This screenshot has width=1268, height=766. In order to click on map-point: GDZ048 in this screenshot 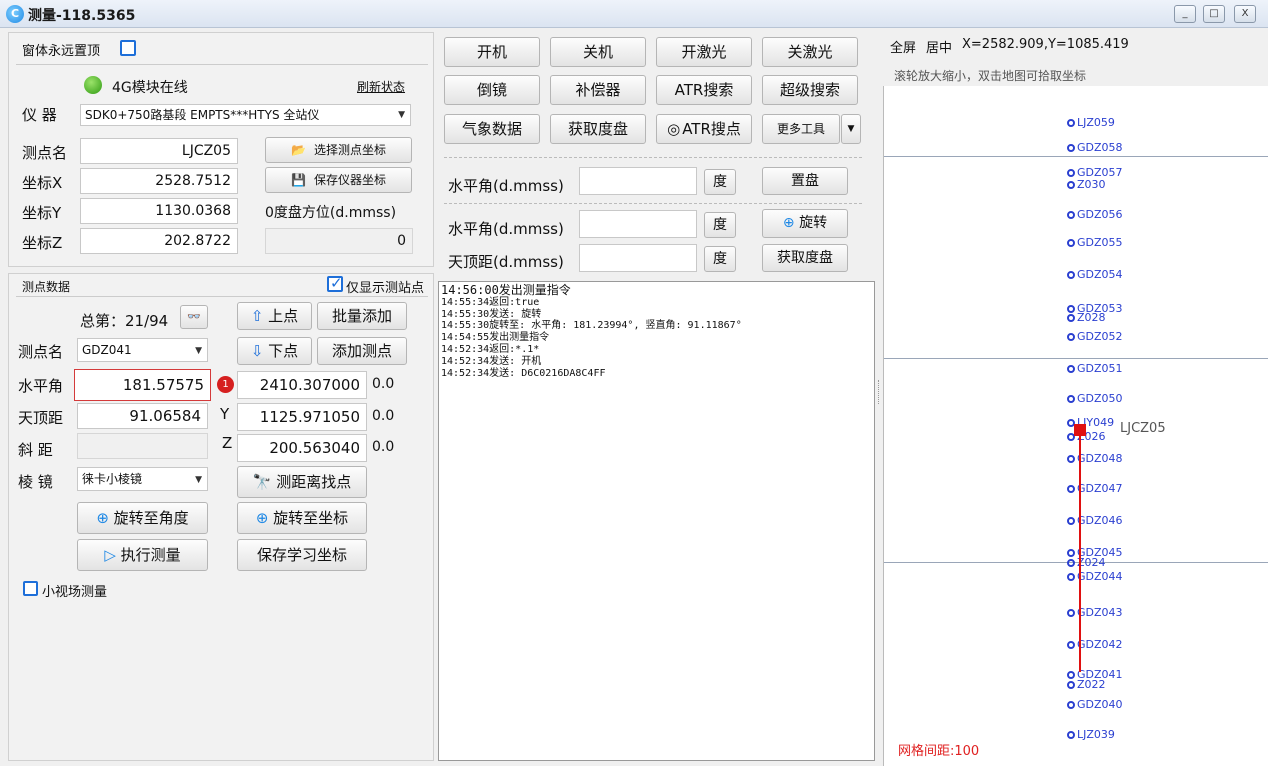, I will do `click(1095, 458)`.